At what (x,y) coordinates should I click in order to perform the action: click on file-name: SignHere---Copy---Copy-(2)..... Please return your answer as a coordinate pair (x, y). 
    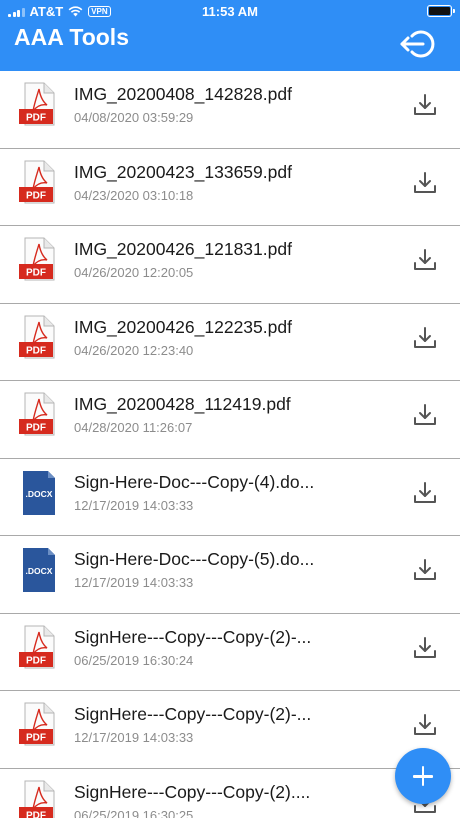
    Looking at the image, I should click on (192, 791).